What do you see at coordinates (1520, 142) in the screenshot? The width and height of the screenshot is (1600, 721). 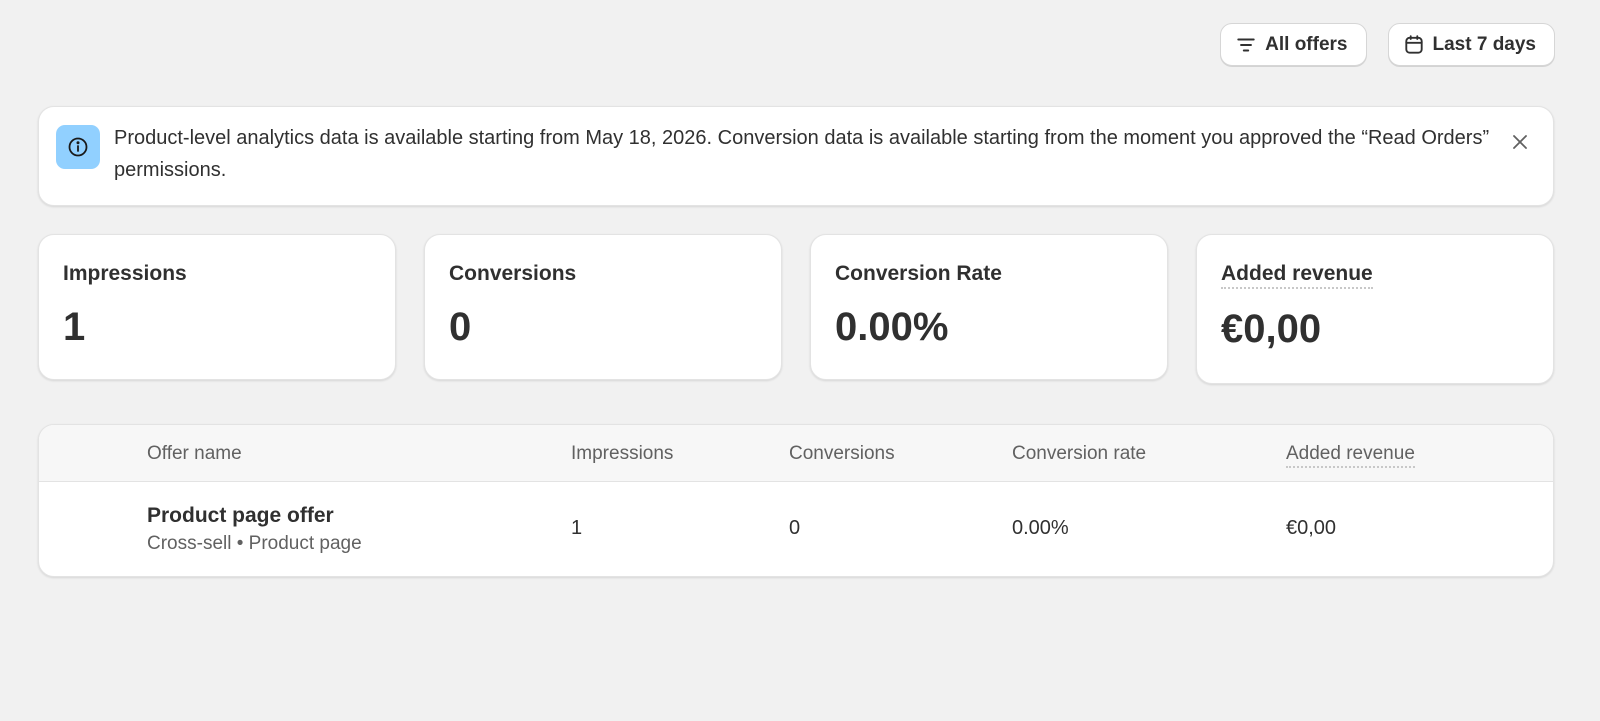 I see `close-icon` at bounding box center [1520, 142].